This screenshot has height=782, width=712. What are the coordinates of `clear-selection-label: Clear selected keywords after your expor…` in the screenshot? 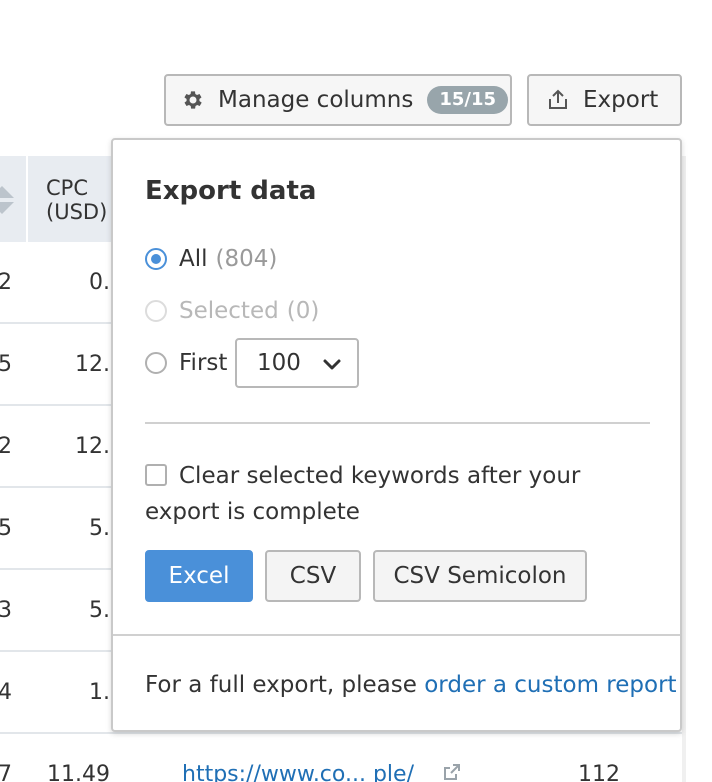 It's located at (363, 494).